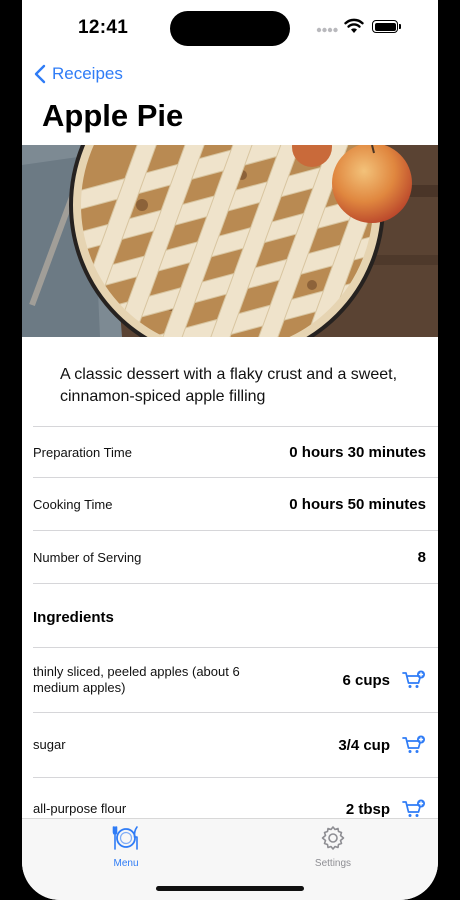 The width and height of the screenshot is (460, 900). I want to click on detail-row-cook-time: Cooking Time 0 hours 50 minutes, so click(230, 504).